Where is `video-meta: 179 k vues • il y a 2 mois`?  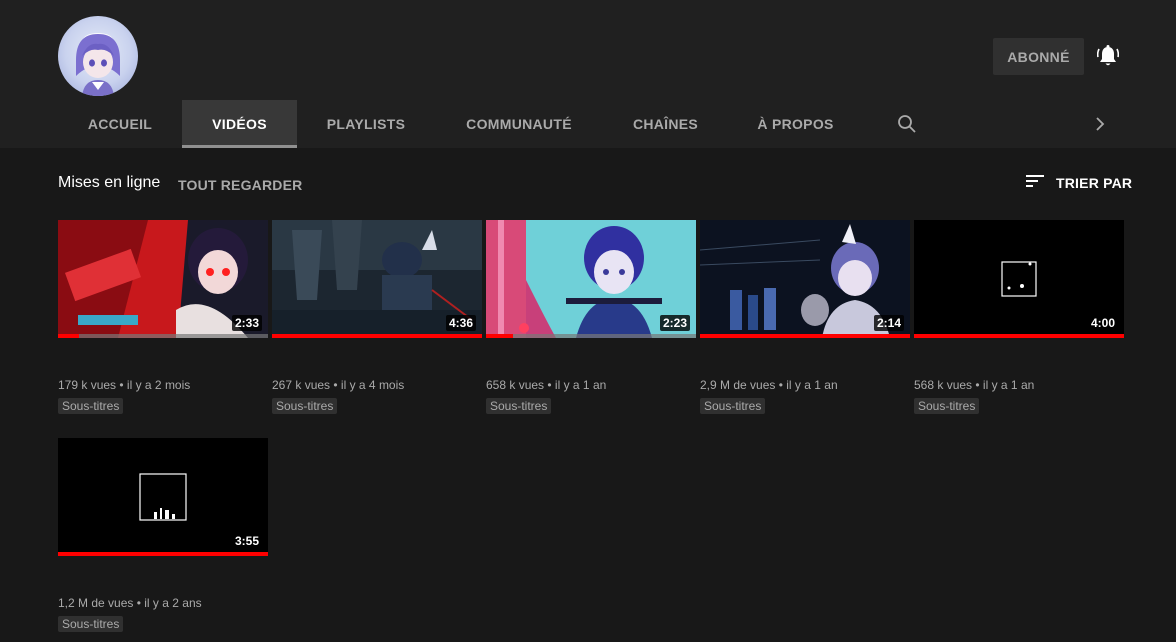
video-meta: 179 k vues • il y a 2 mois is located at coordinates (124, 385).